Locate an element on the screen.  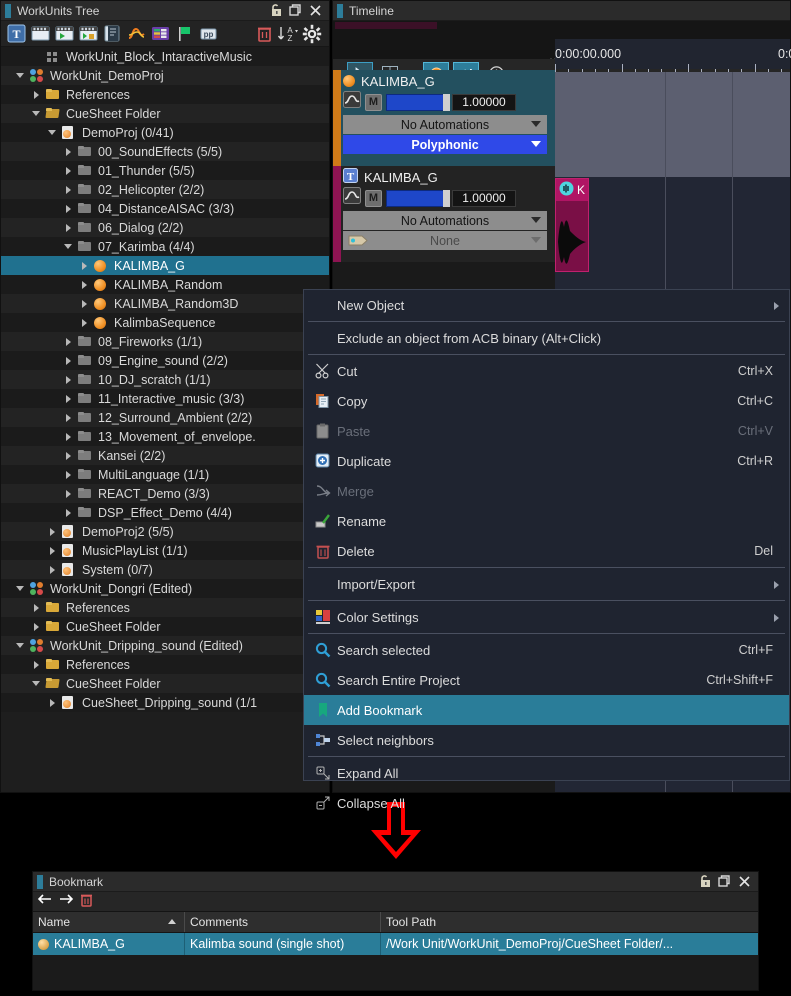
tree-item: KALIMBA_Random3D is located at coordinates (165, 303).